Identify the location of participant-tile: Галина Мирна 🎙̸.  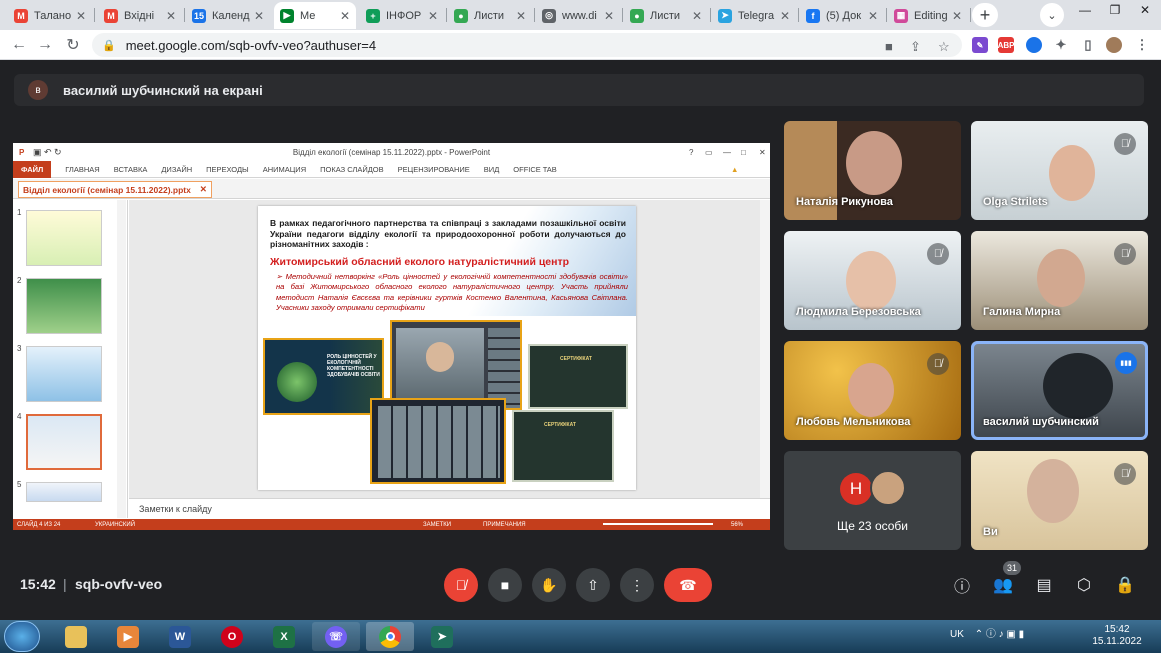
(1059, 280).